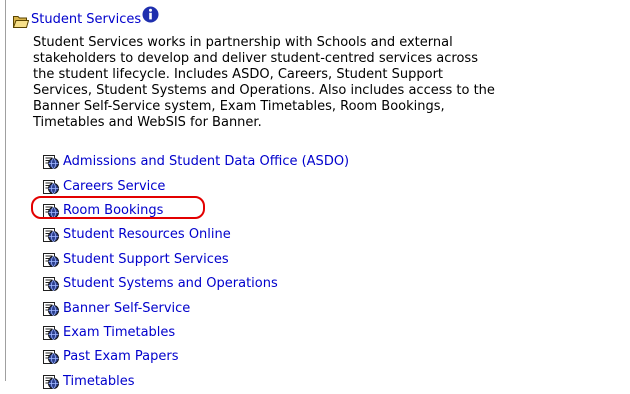  What do you see at coordinates (114, 187) in the screenshot?
I see `careers-service-link: Careers Service` at bounding box center [114, 187].